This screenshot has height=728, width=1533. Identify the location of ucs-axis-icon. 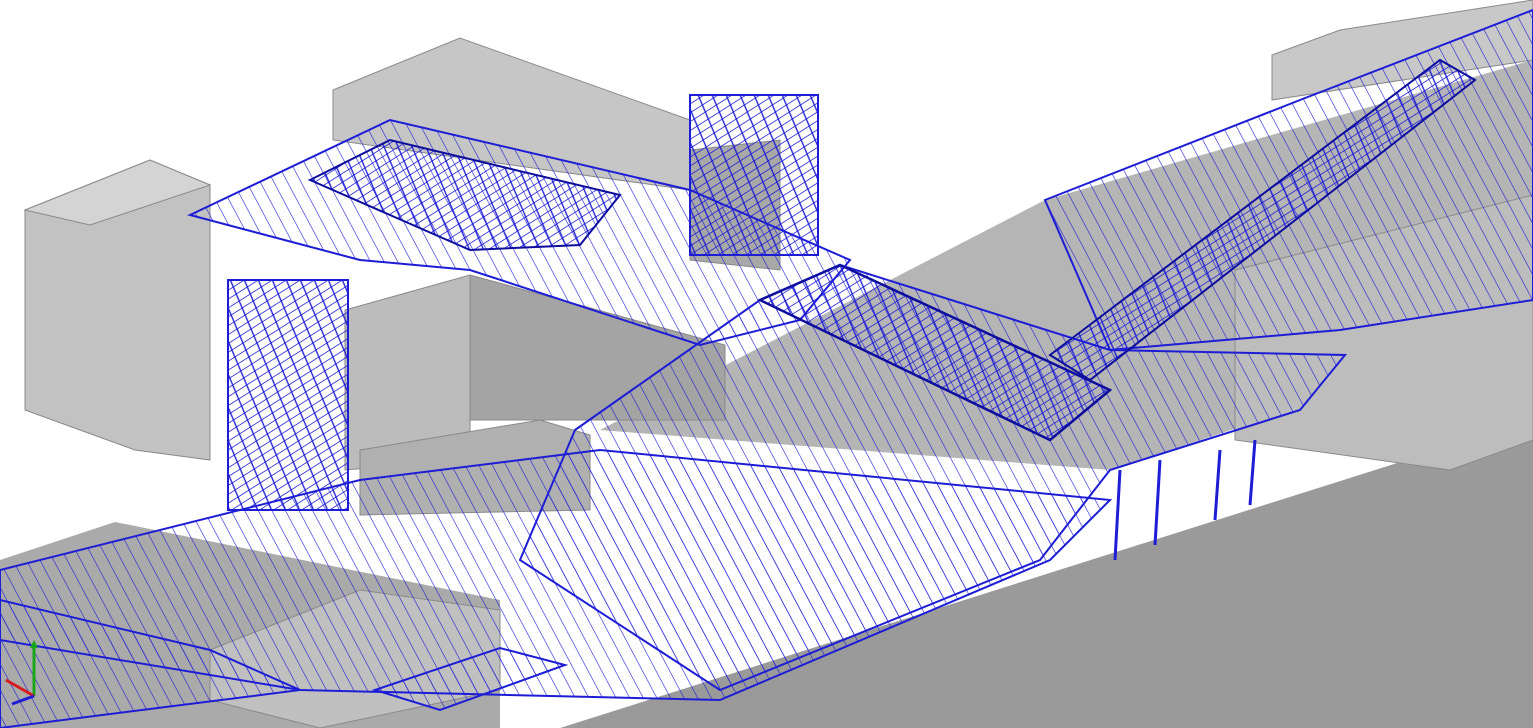
(21, 673).